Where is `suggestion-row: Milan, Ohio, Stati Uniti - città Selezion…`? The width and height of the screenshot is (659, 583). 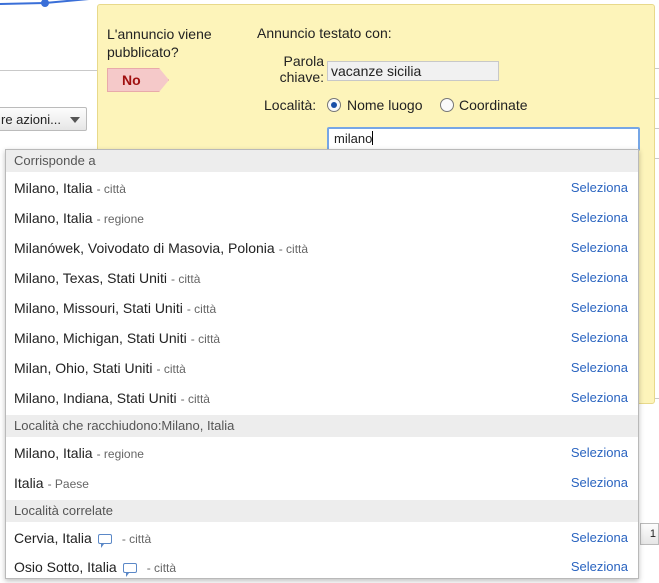 suggestion-row: Milan, Ohio, Stati Uniti - città Selezion… is located at coordinates (322, 368).